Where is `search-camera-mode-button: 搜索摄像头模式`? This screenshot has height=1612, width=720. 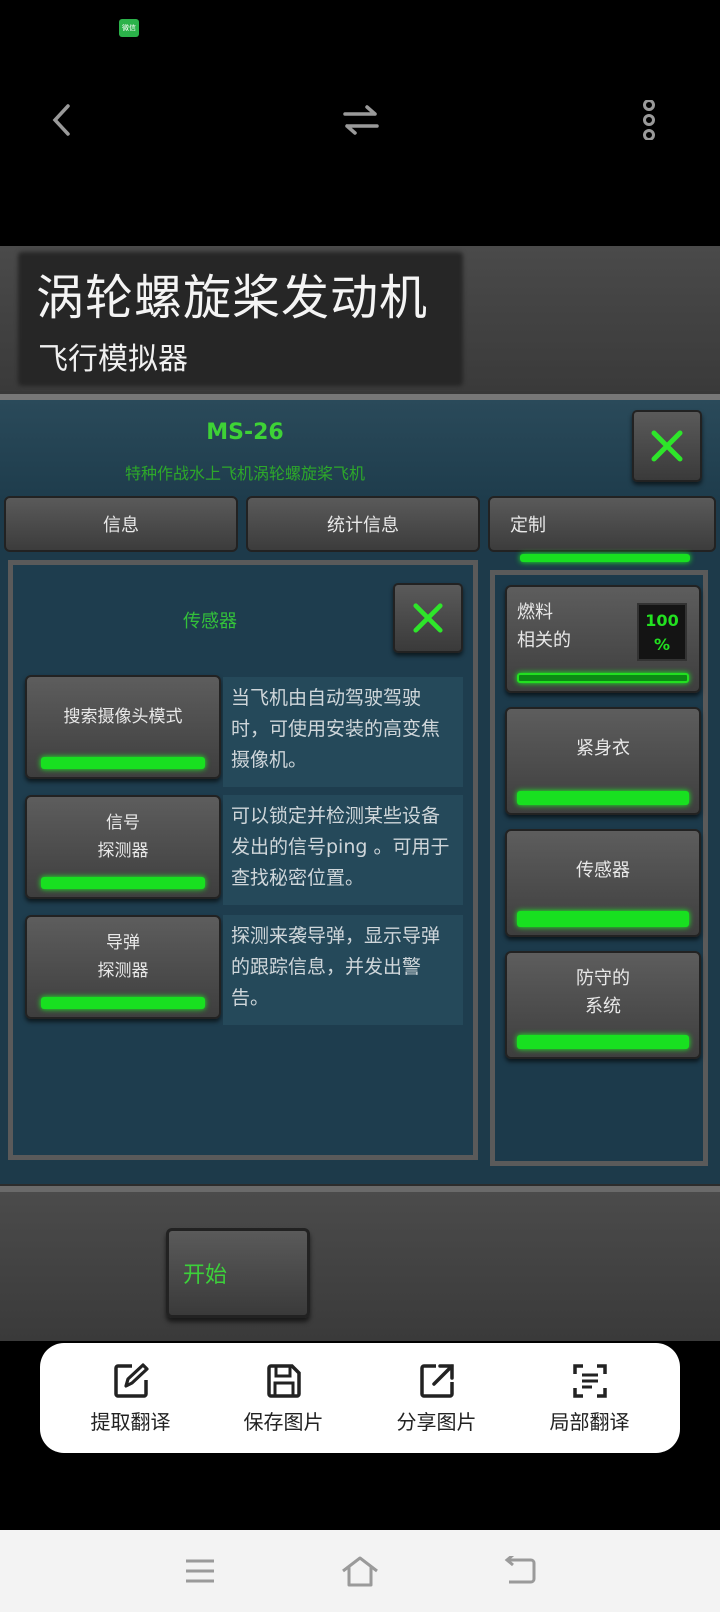
search-camera-mode-button: 搜索摄像头模式 is located at coordinates (123, 727).